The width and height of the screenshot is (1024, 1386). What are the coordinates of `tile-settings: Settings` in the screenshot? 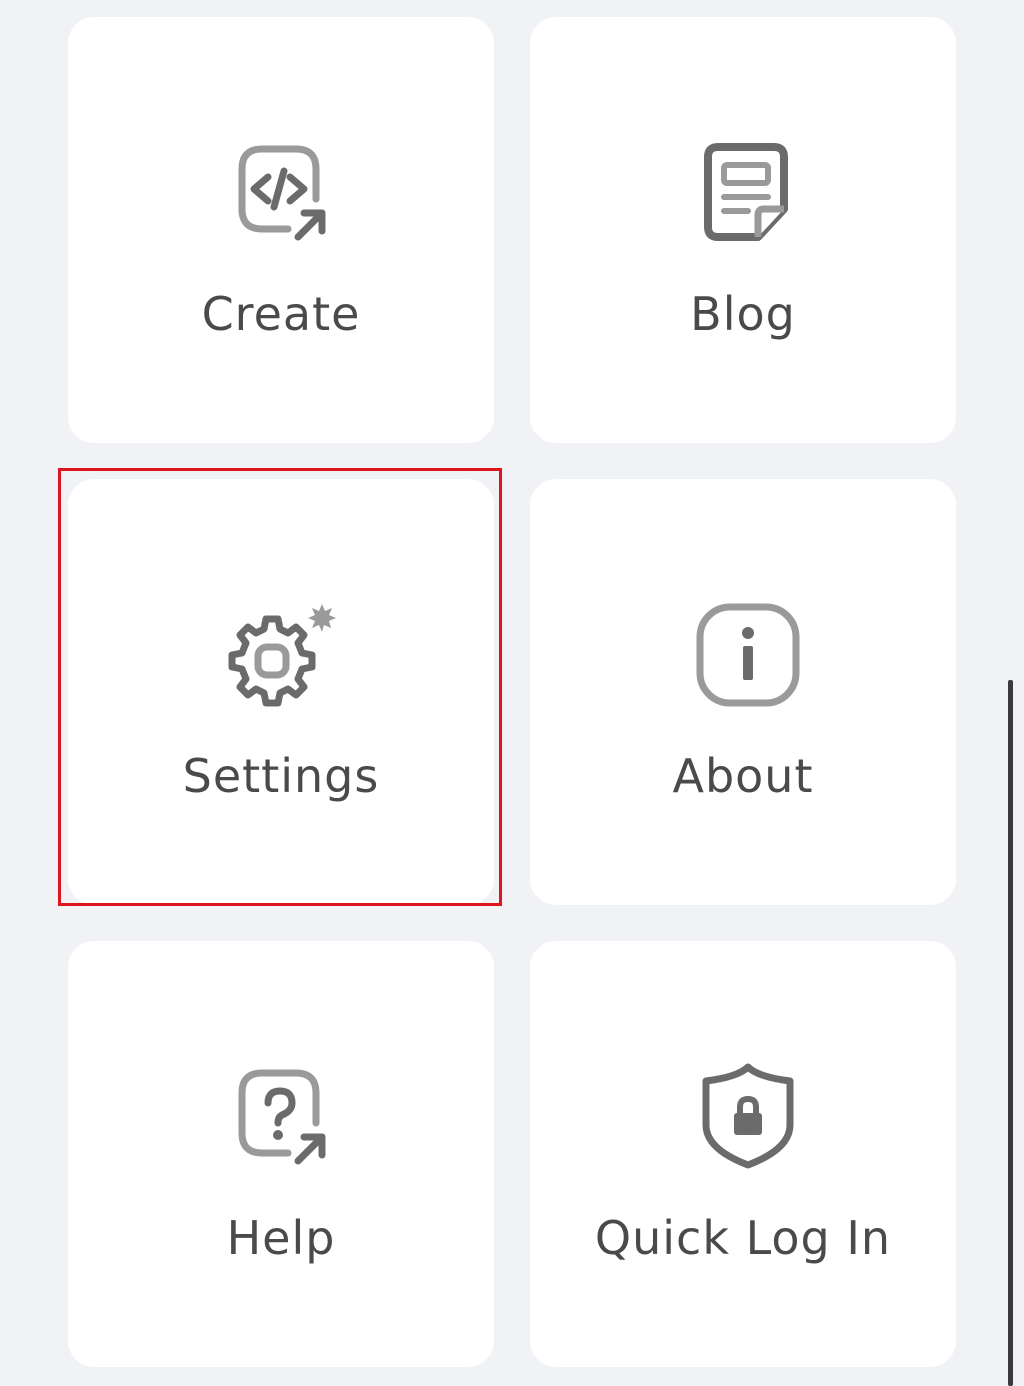 It's located at (281, 692).